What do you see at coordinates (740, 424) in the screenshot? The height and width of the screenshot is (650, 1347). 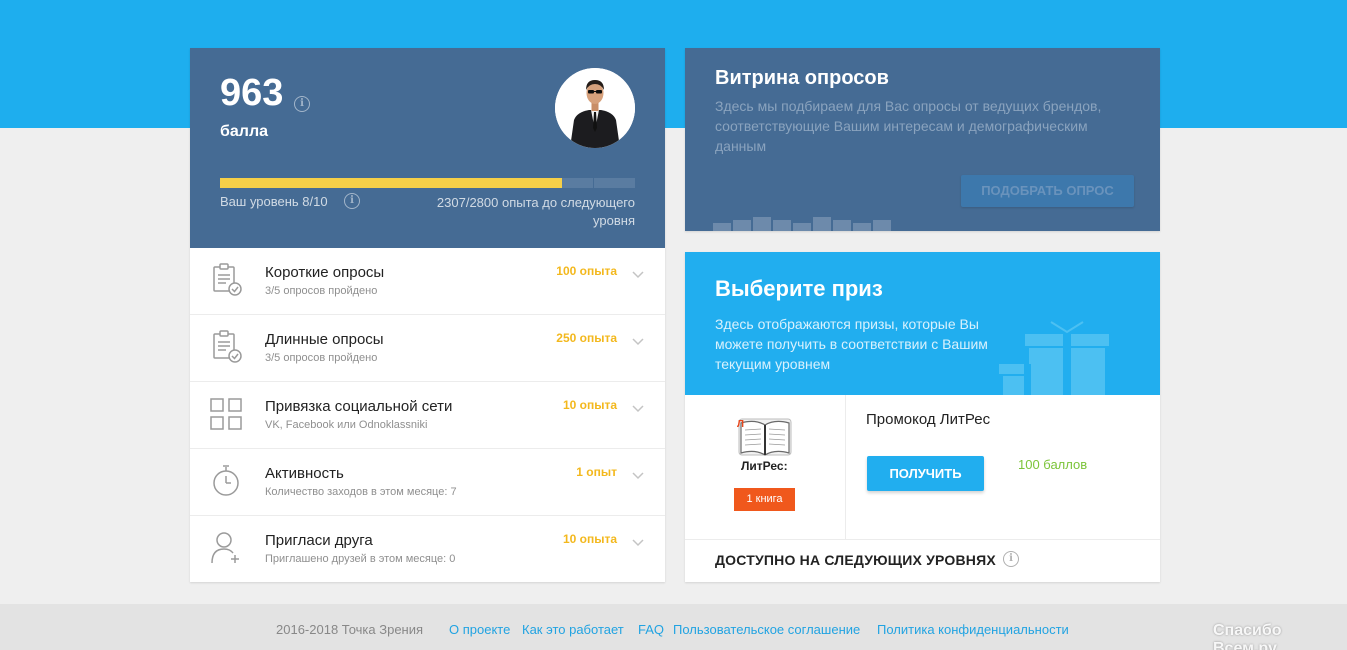 I see `svg-text: Л` at bounding box center [740, 424].